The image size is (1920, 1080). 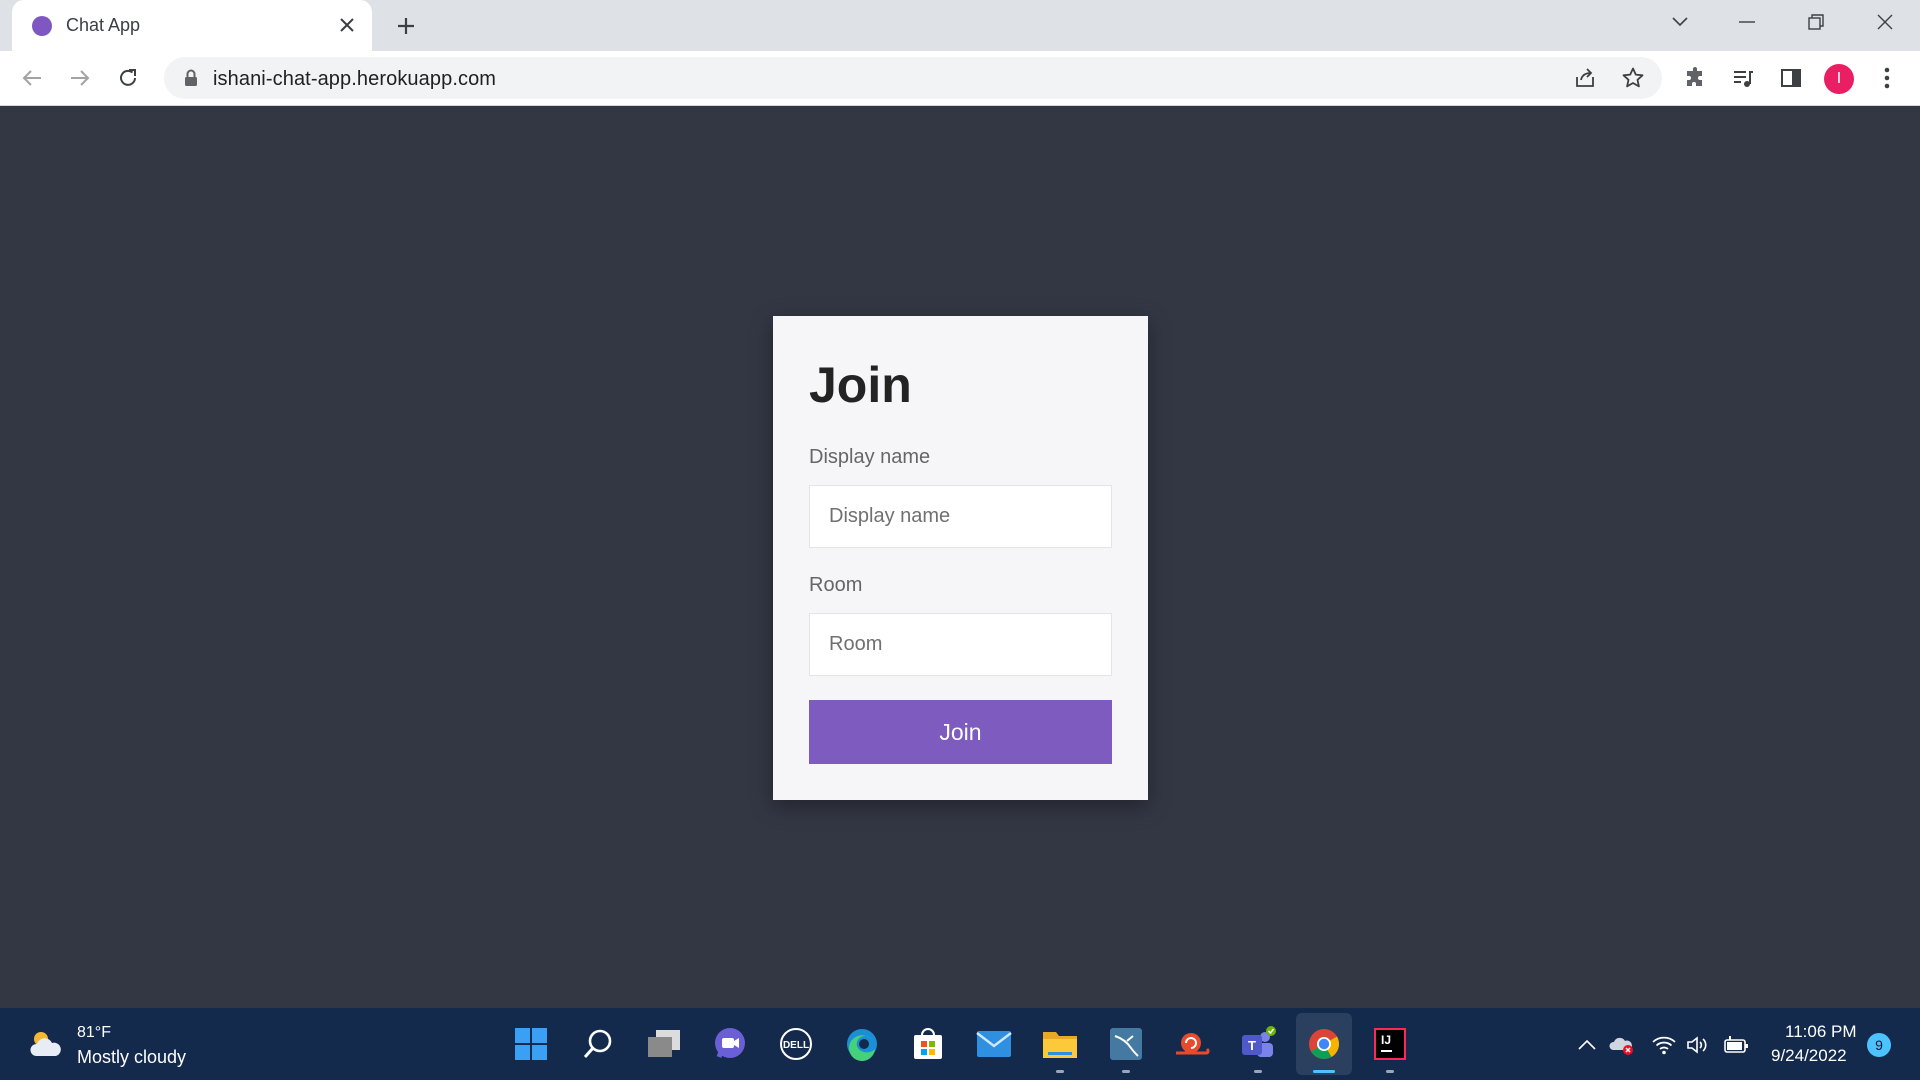 What do you see at coordinates (1809, 1056) in the screenshot?
I see `clock-date: 9/24/2022` at bounding box center [1809, 1056].